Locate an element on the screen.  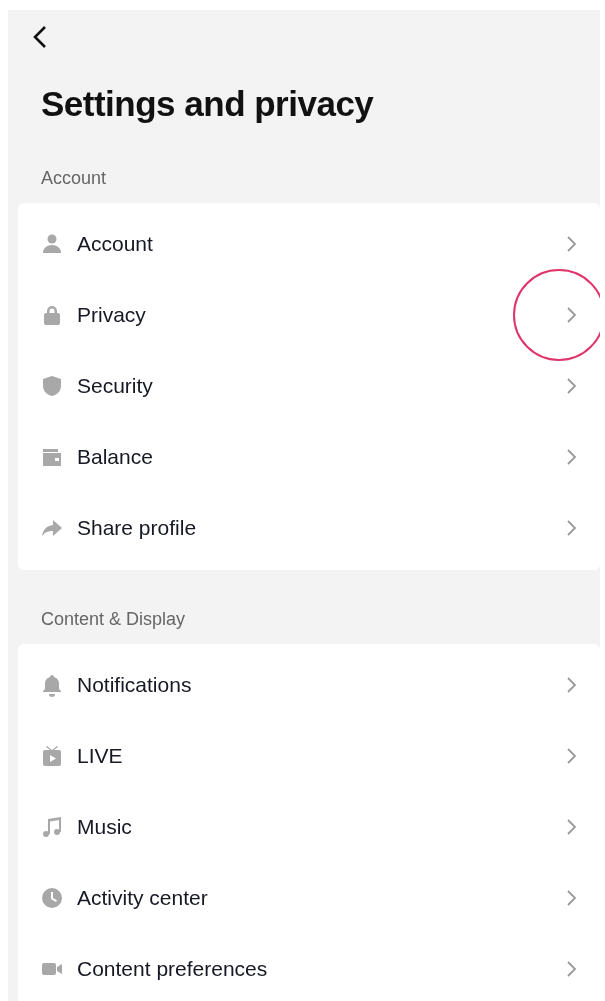
item-label: Balance is located at coordinates (115, 457).